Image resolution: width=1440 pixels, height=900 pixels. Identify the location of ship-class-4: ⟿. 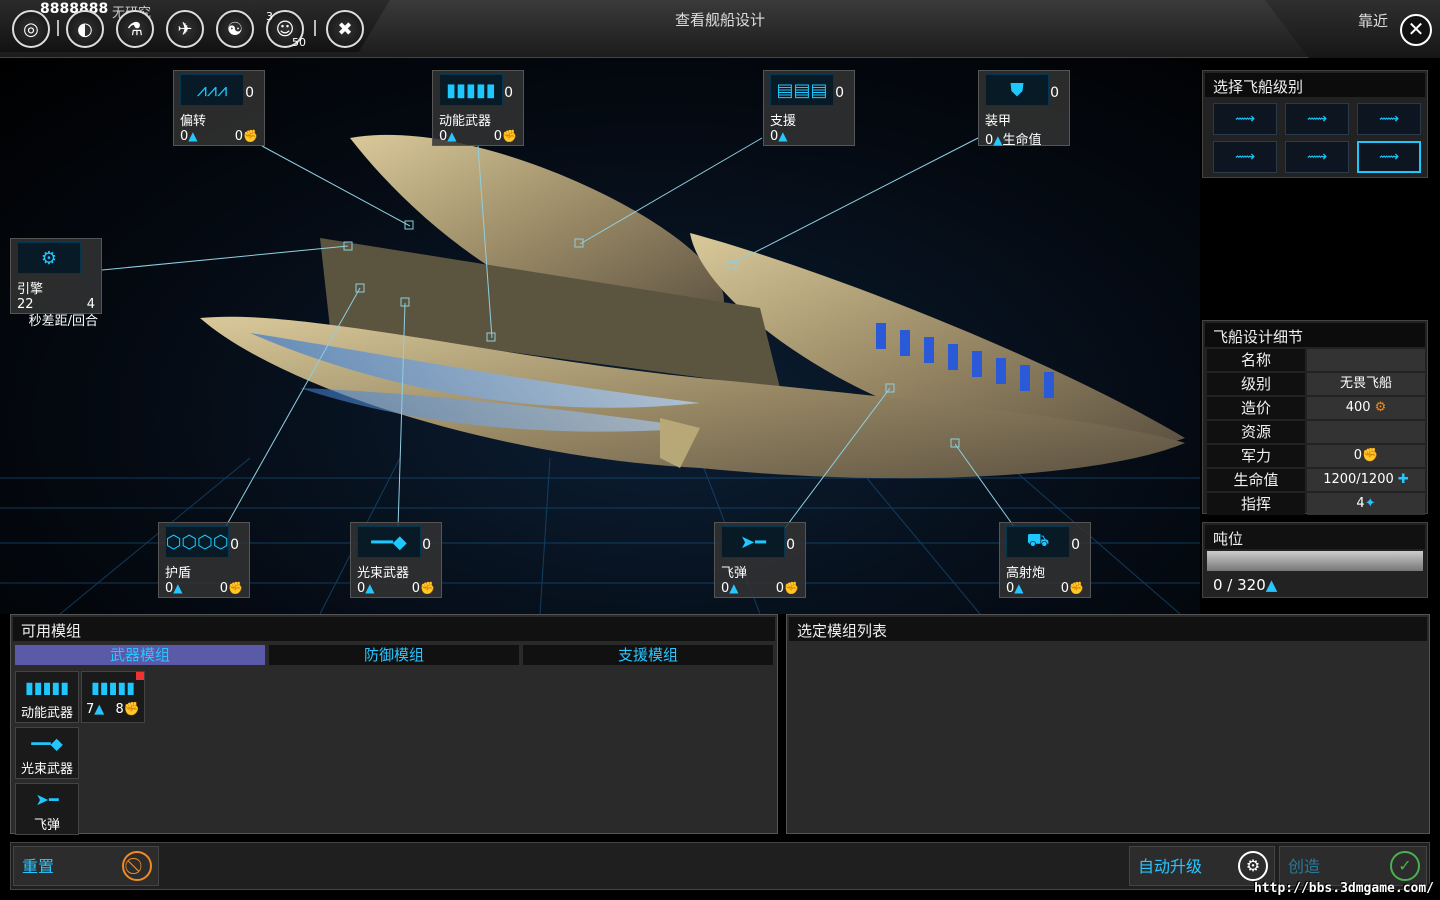
(1245, 157).